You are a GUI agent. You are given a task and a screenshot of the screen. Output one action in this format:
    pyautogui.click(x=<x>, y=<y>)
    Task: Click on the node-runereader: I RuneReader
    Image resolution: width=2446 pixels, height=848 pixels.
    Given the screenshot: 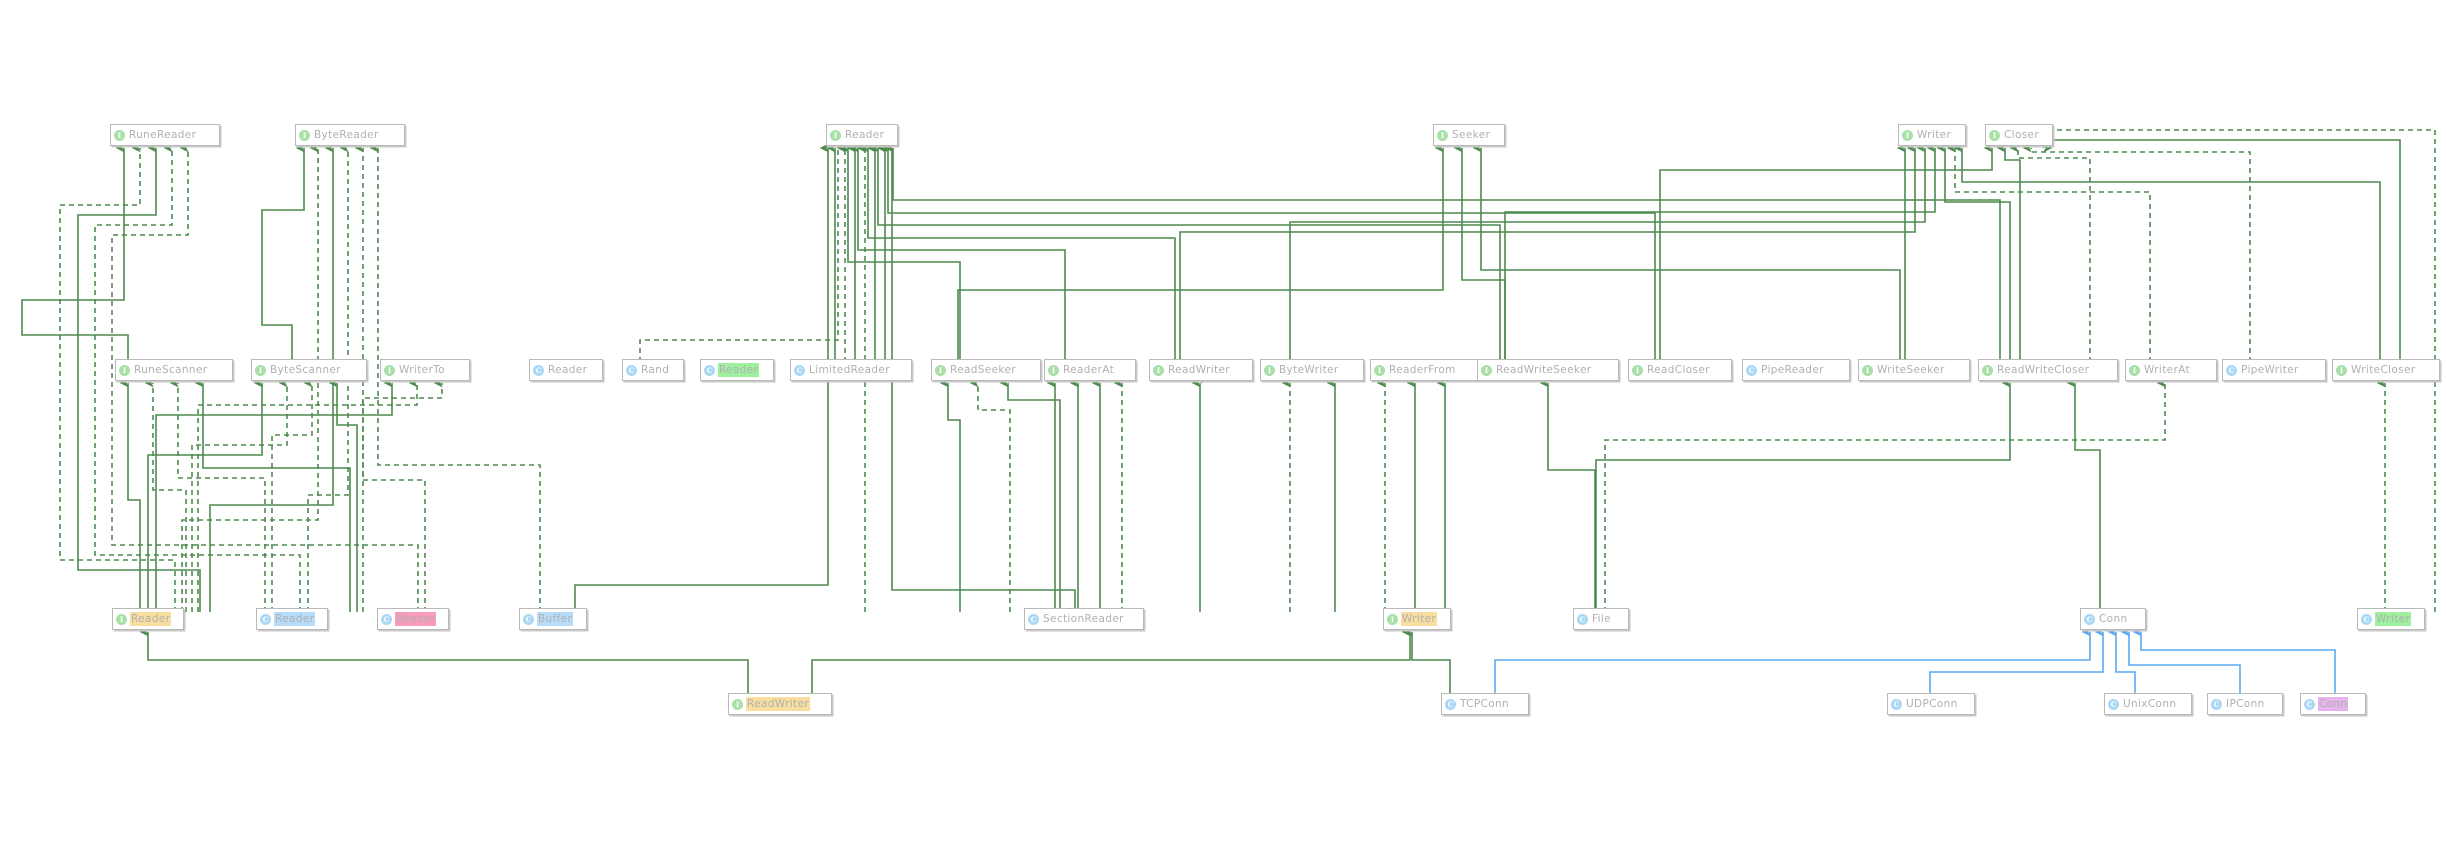 What is the action you would take?
    pyautogui.click(x=165, y=135)
    